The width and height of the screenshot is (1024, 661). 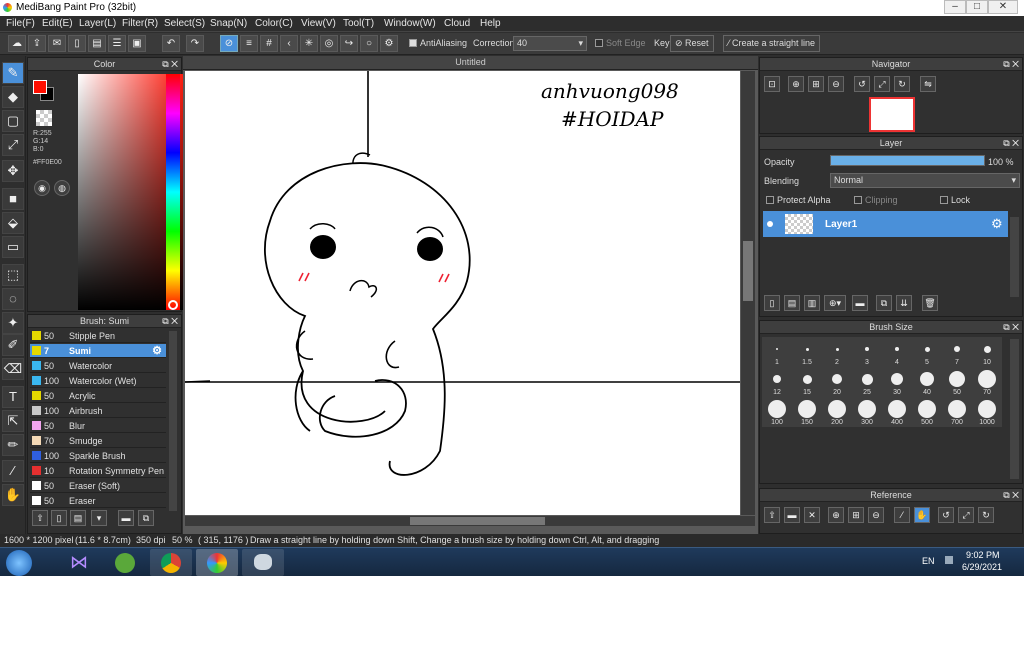 I want to click on save-icon: ▣, so click(x=137, y=43).